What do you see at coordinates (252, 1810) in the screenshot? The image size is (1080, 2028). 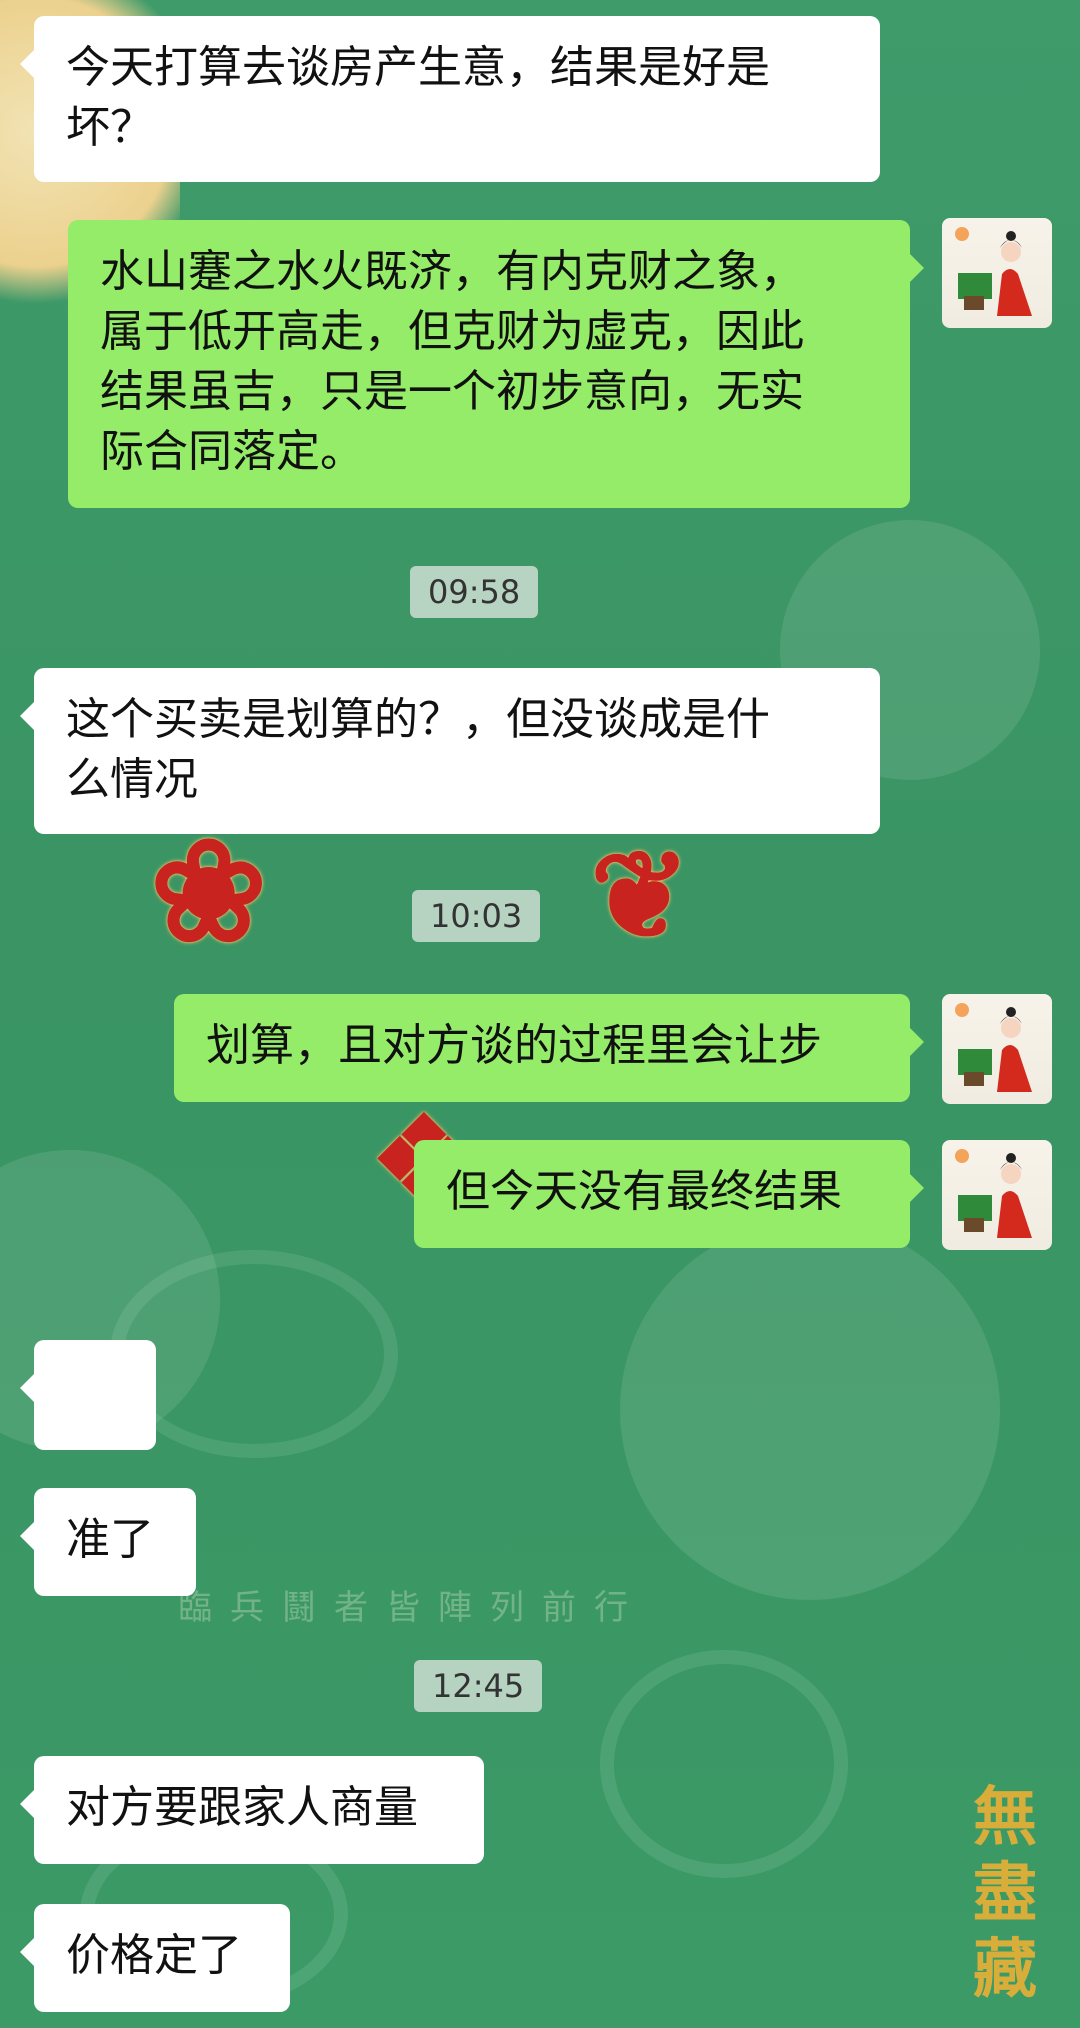 I see `message-bubble: 对方要跟家人商量` at bounding box center [252, 1810].